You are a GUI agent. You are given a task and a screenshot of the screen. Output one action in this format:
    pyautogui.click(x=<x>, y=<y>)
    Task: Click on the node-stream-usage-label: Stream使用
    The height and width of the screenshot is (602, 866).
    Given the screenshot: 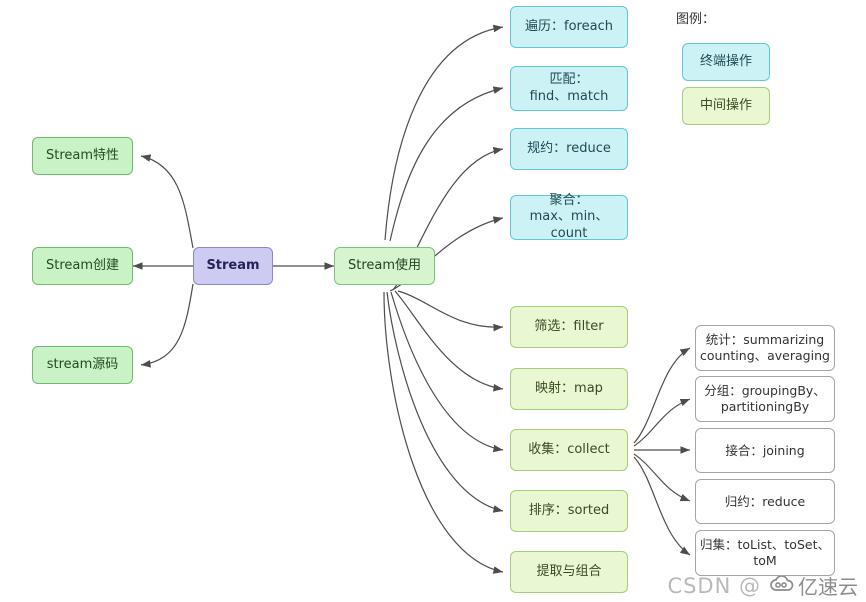 What is the action you would take?
    pyautogui.click(x=384, y=265)
    